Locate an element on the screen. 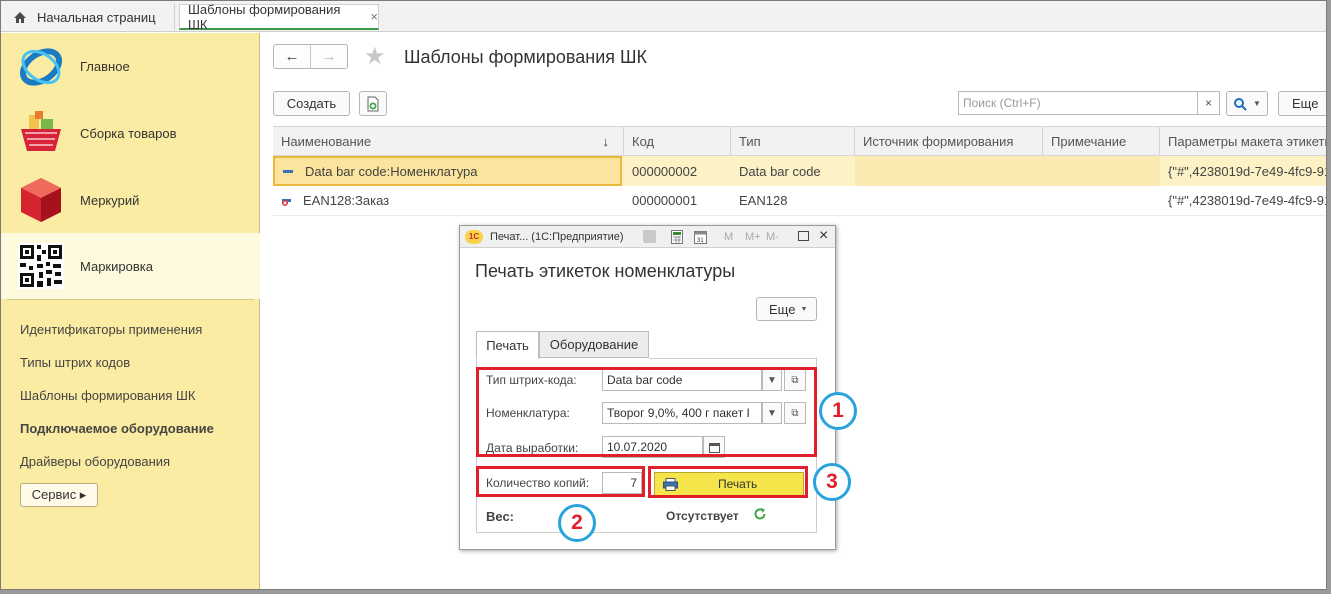 The width and height of the screenshot is (1331, 594). sidebar-section-label: Маркировка is located at coordinates (116, 266).